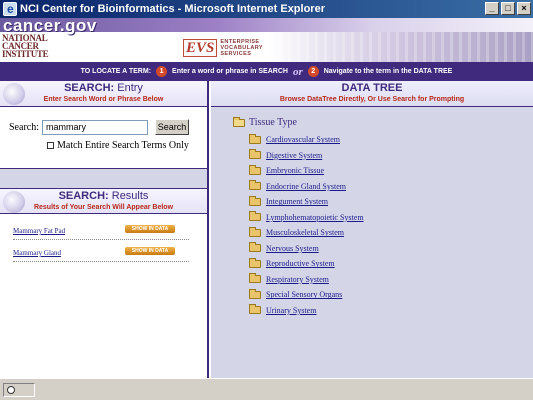  I want to click on match-entire-row: Match Entire Search Terms Only, so click(118, 145).